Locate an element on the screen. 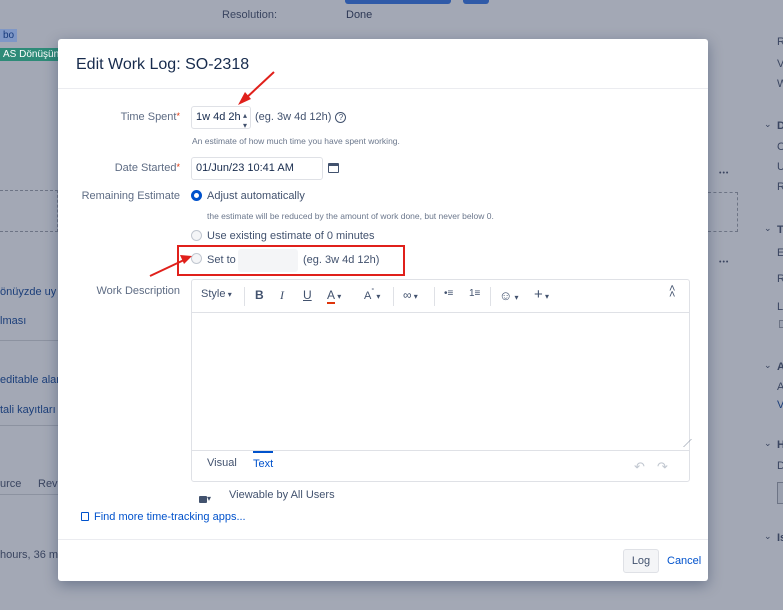  bg-link-3: editable alar is located at coordinates (30, 380).